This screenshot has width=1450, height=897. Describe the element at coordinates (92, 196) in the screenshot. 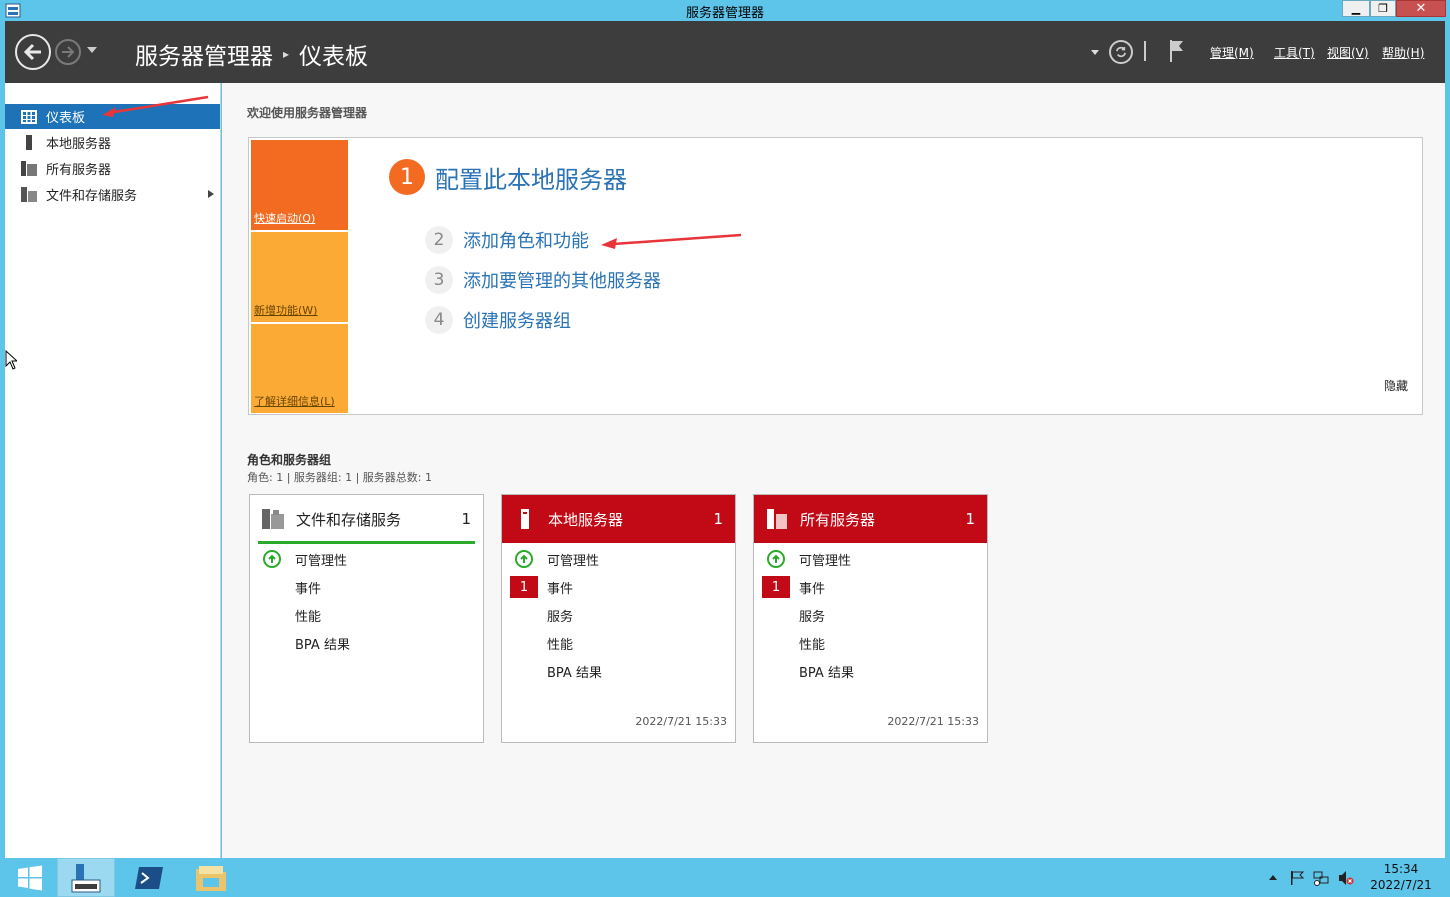

I see `sidebar-item-label: 文件和存储服务` at that location.